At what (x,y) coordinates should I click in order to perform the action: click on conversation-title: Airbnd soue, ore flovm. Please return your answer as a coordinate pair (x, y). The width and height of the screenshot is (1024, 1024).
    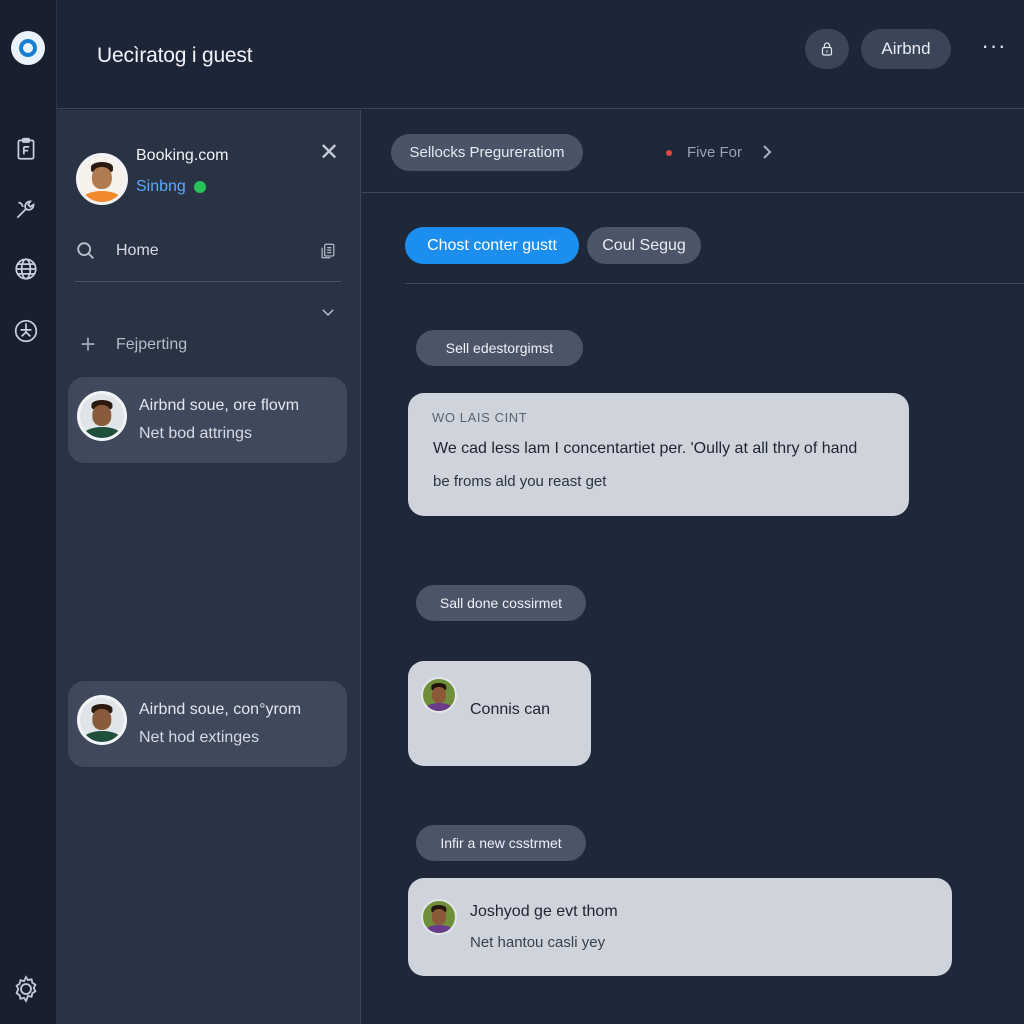
    Looking at the image, I should click on (219, 405).